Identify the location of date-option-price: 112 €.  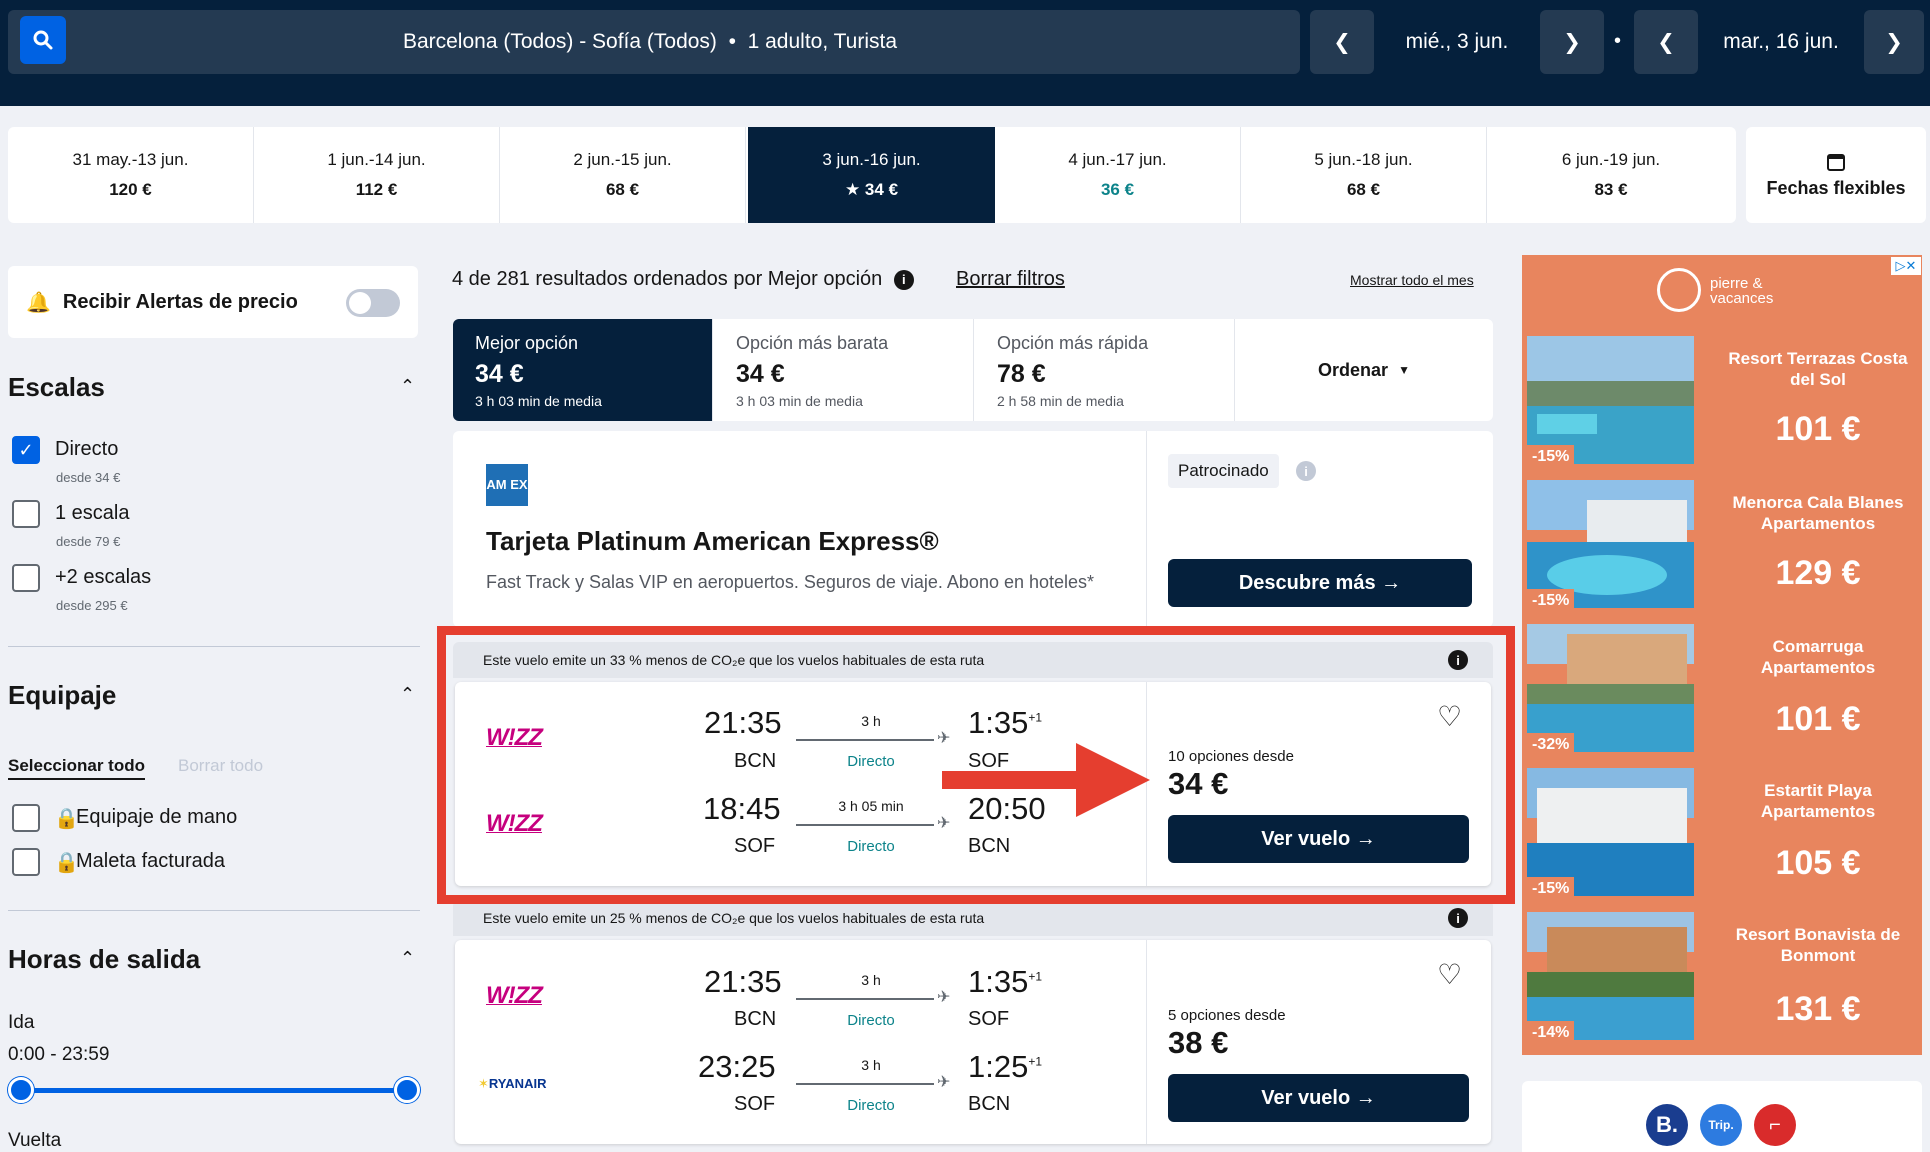
(376, 189).